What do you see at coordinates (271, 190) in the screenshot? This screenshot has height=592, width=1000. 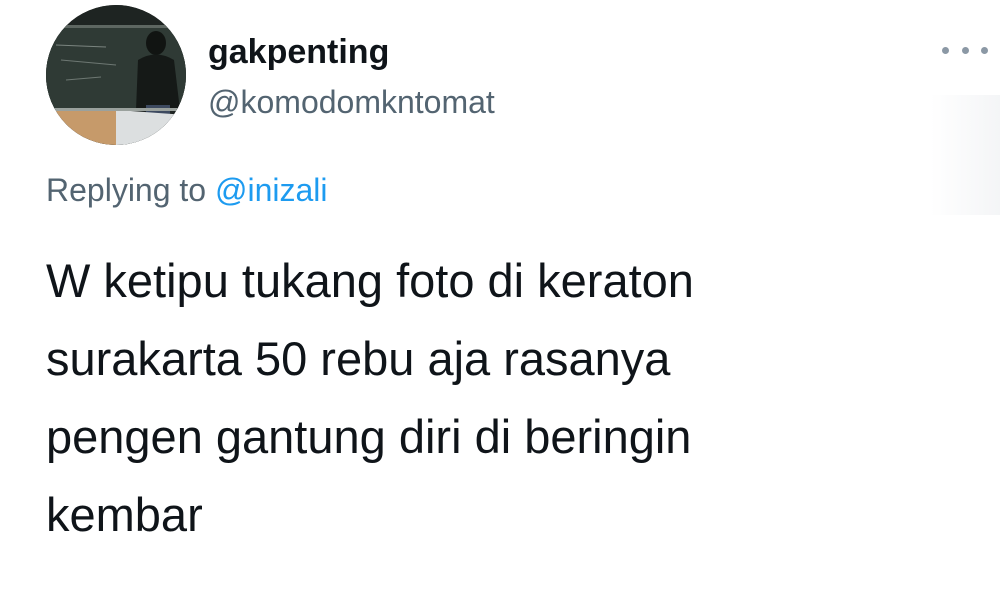 I see `reply-mention-link: @inizali` at bounding box center [271, 190].